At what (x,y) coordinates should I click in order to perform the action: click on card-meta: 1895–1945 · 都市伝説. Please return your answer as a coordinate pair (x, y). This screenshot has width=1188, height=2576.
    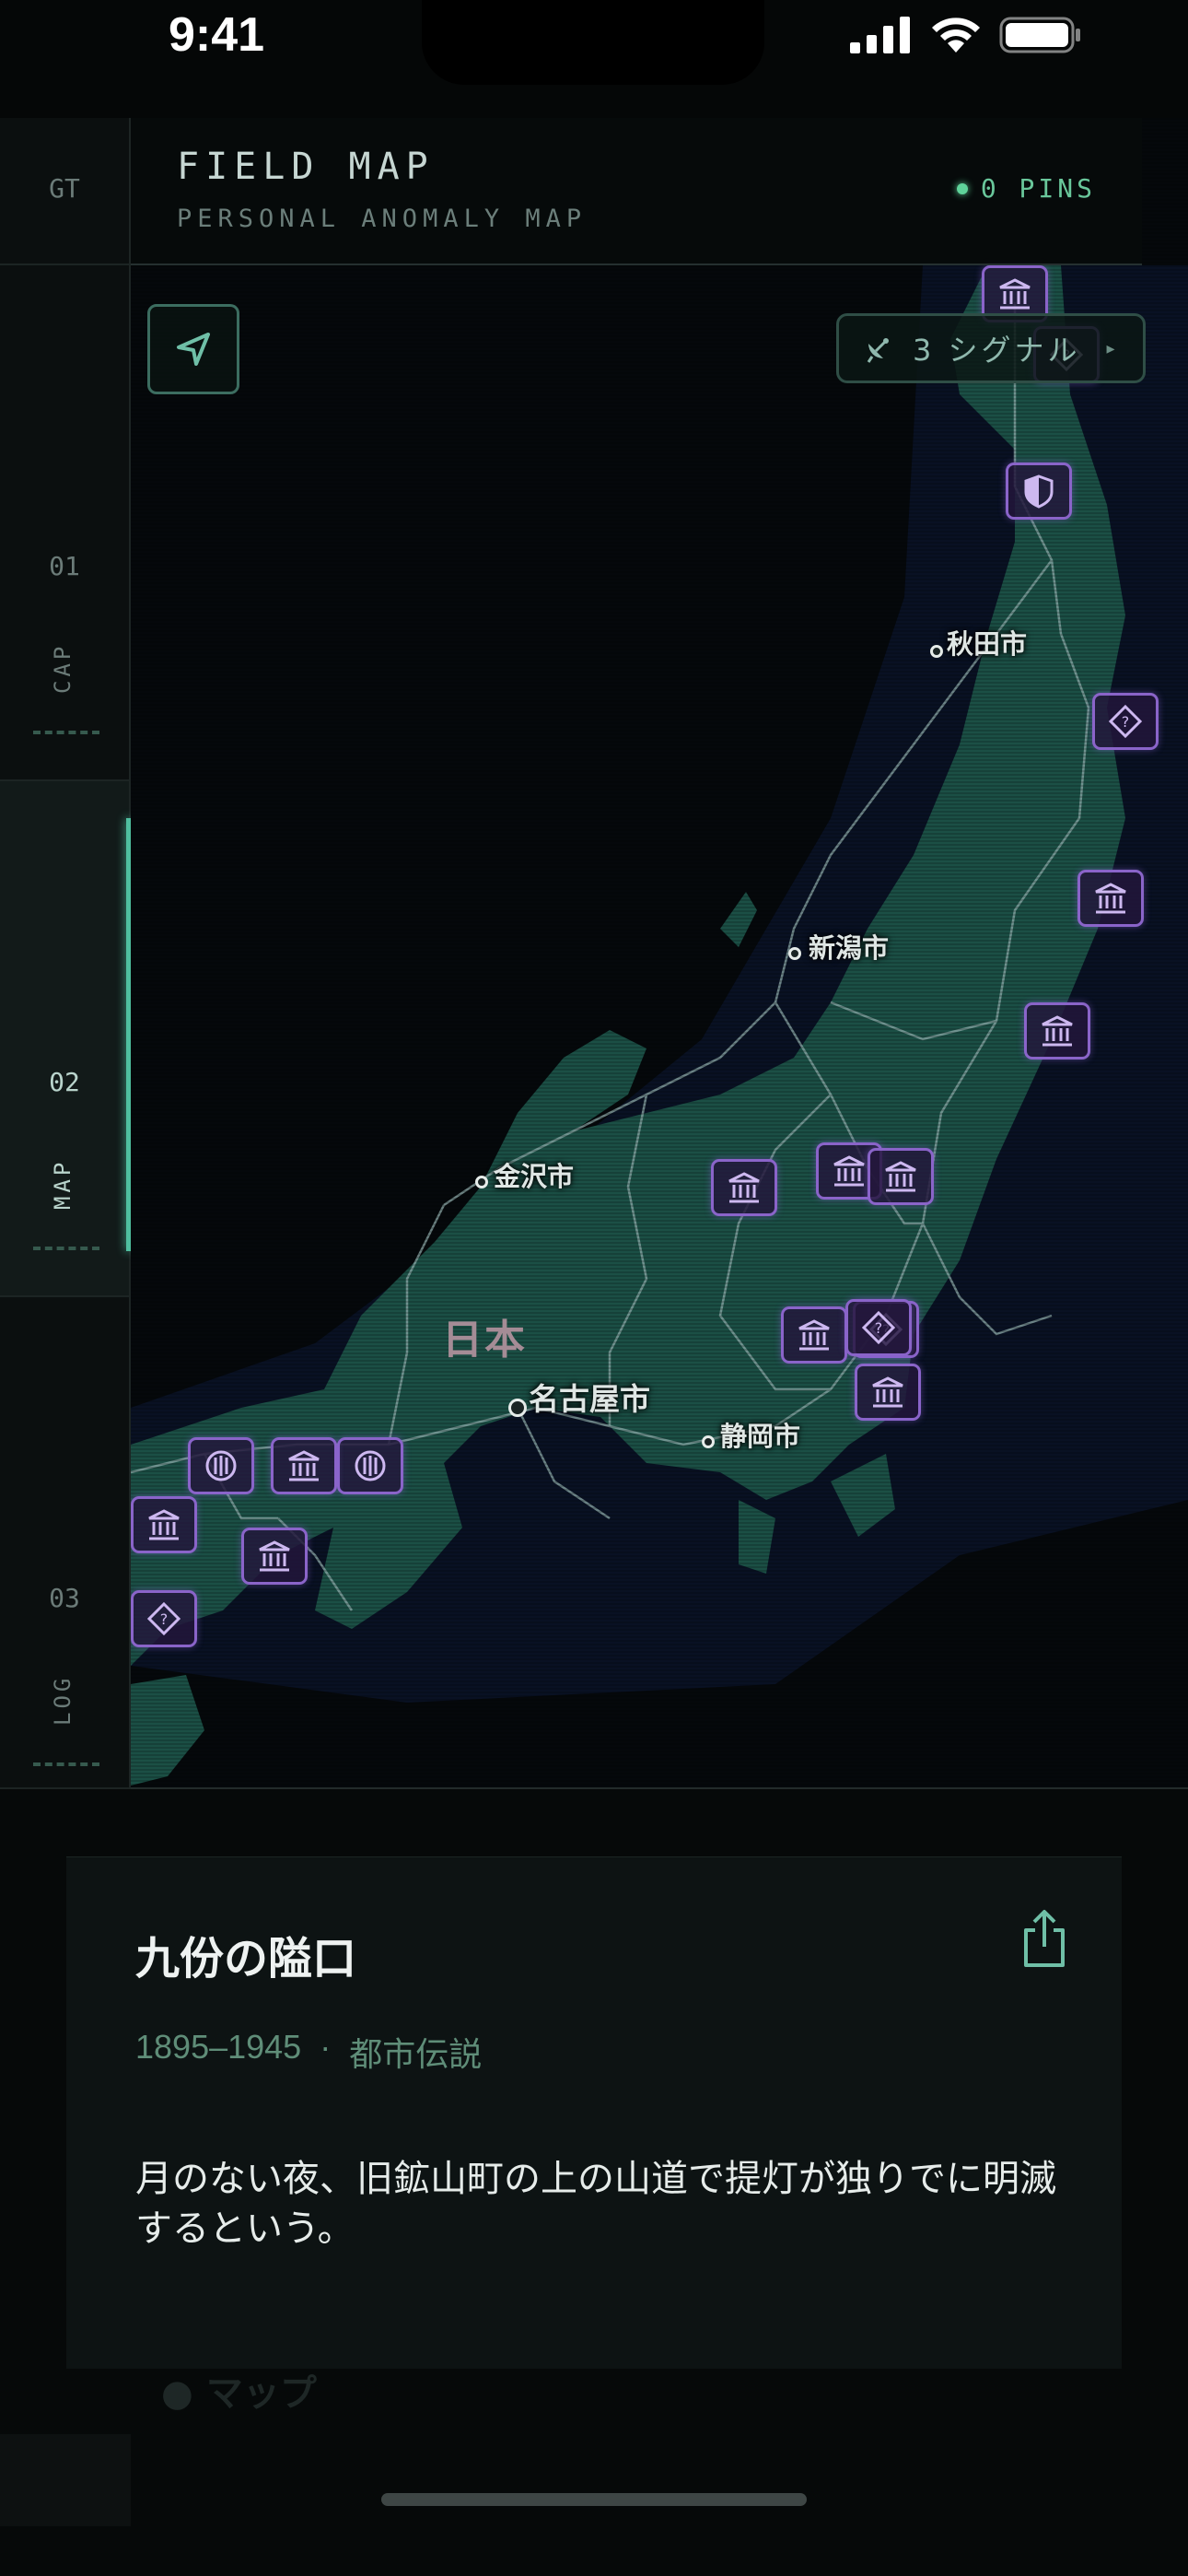
    Looking at the image, I should click on (308, 2052).